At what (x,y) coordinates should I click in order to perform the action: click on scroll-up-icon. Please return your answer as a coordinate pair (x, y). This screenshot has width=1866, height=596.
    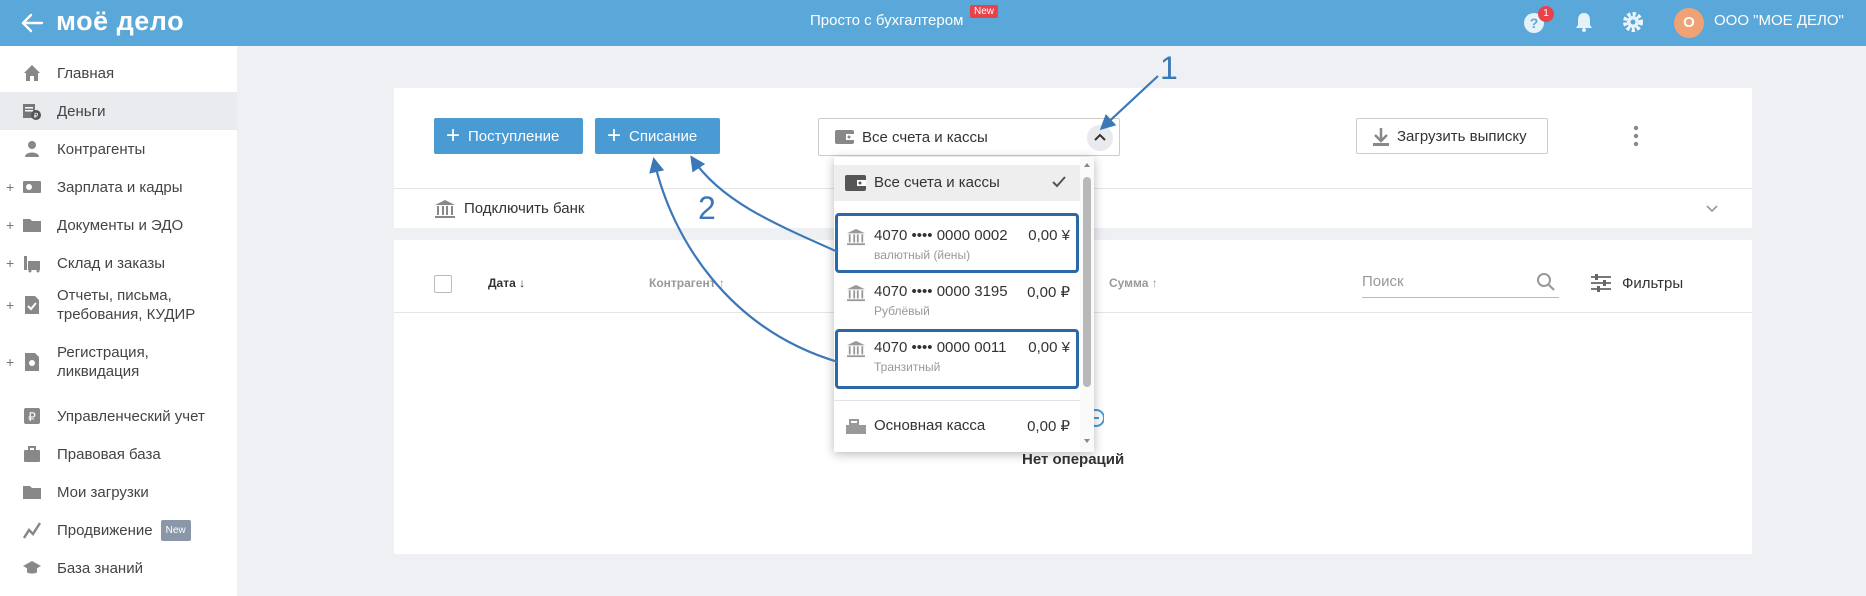
    Looking at the image, I should click on (1087, 165).